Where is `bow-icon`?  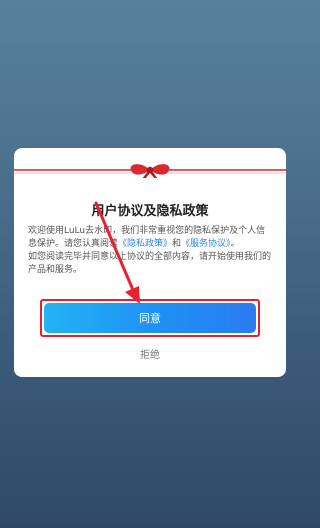
bow-icon is located at coordinates (150, 171).